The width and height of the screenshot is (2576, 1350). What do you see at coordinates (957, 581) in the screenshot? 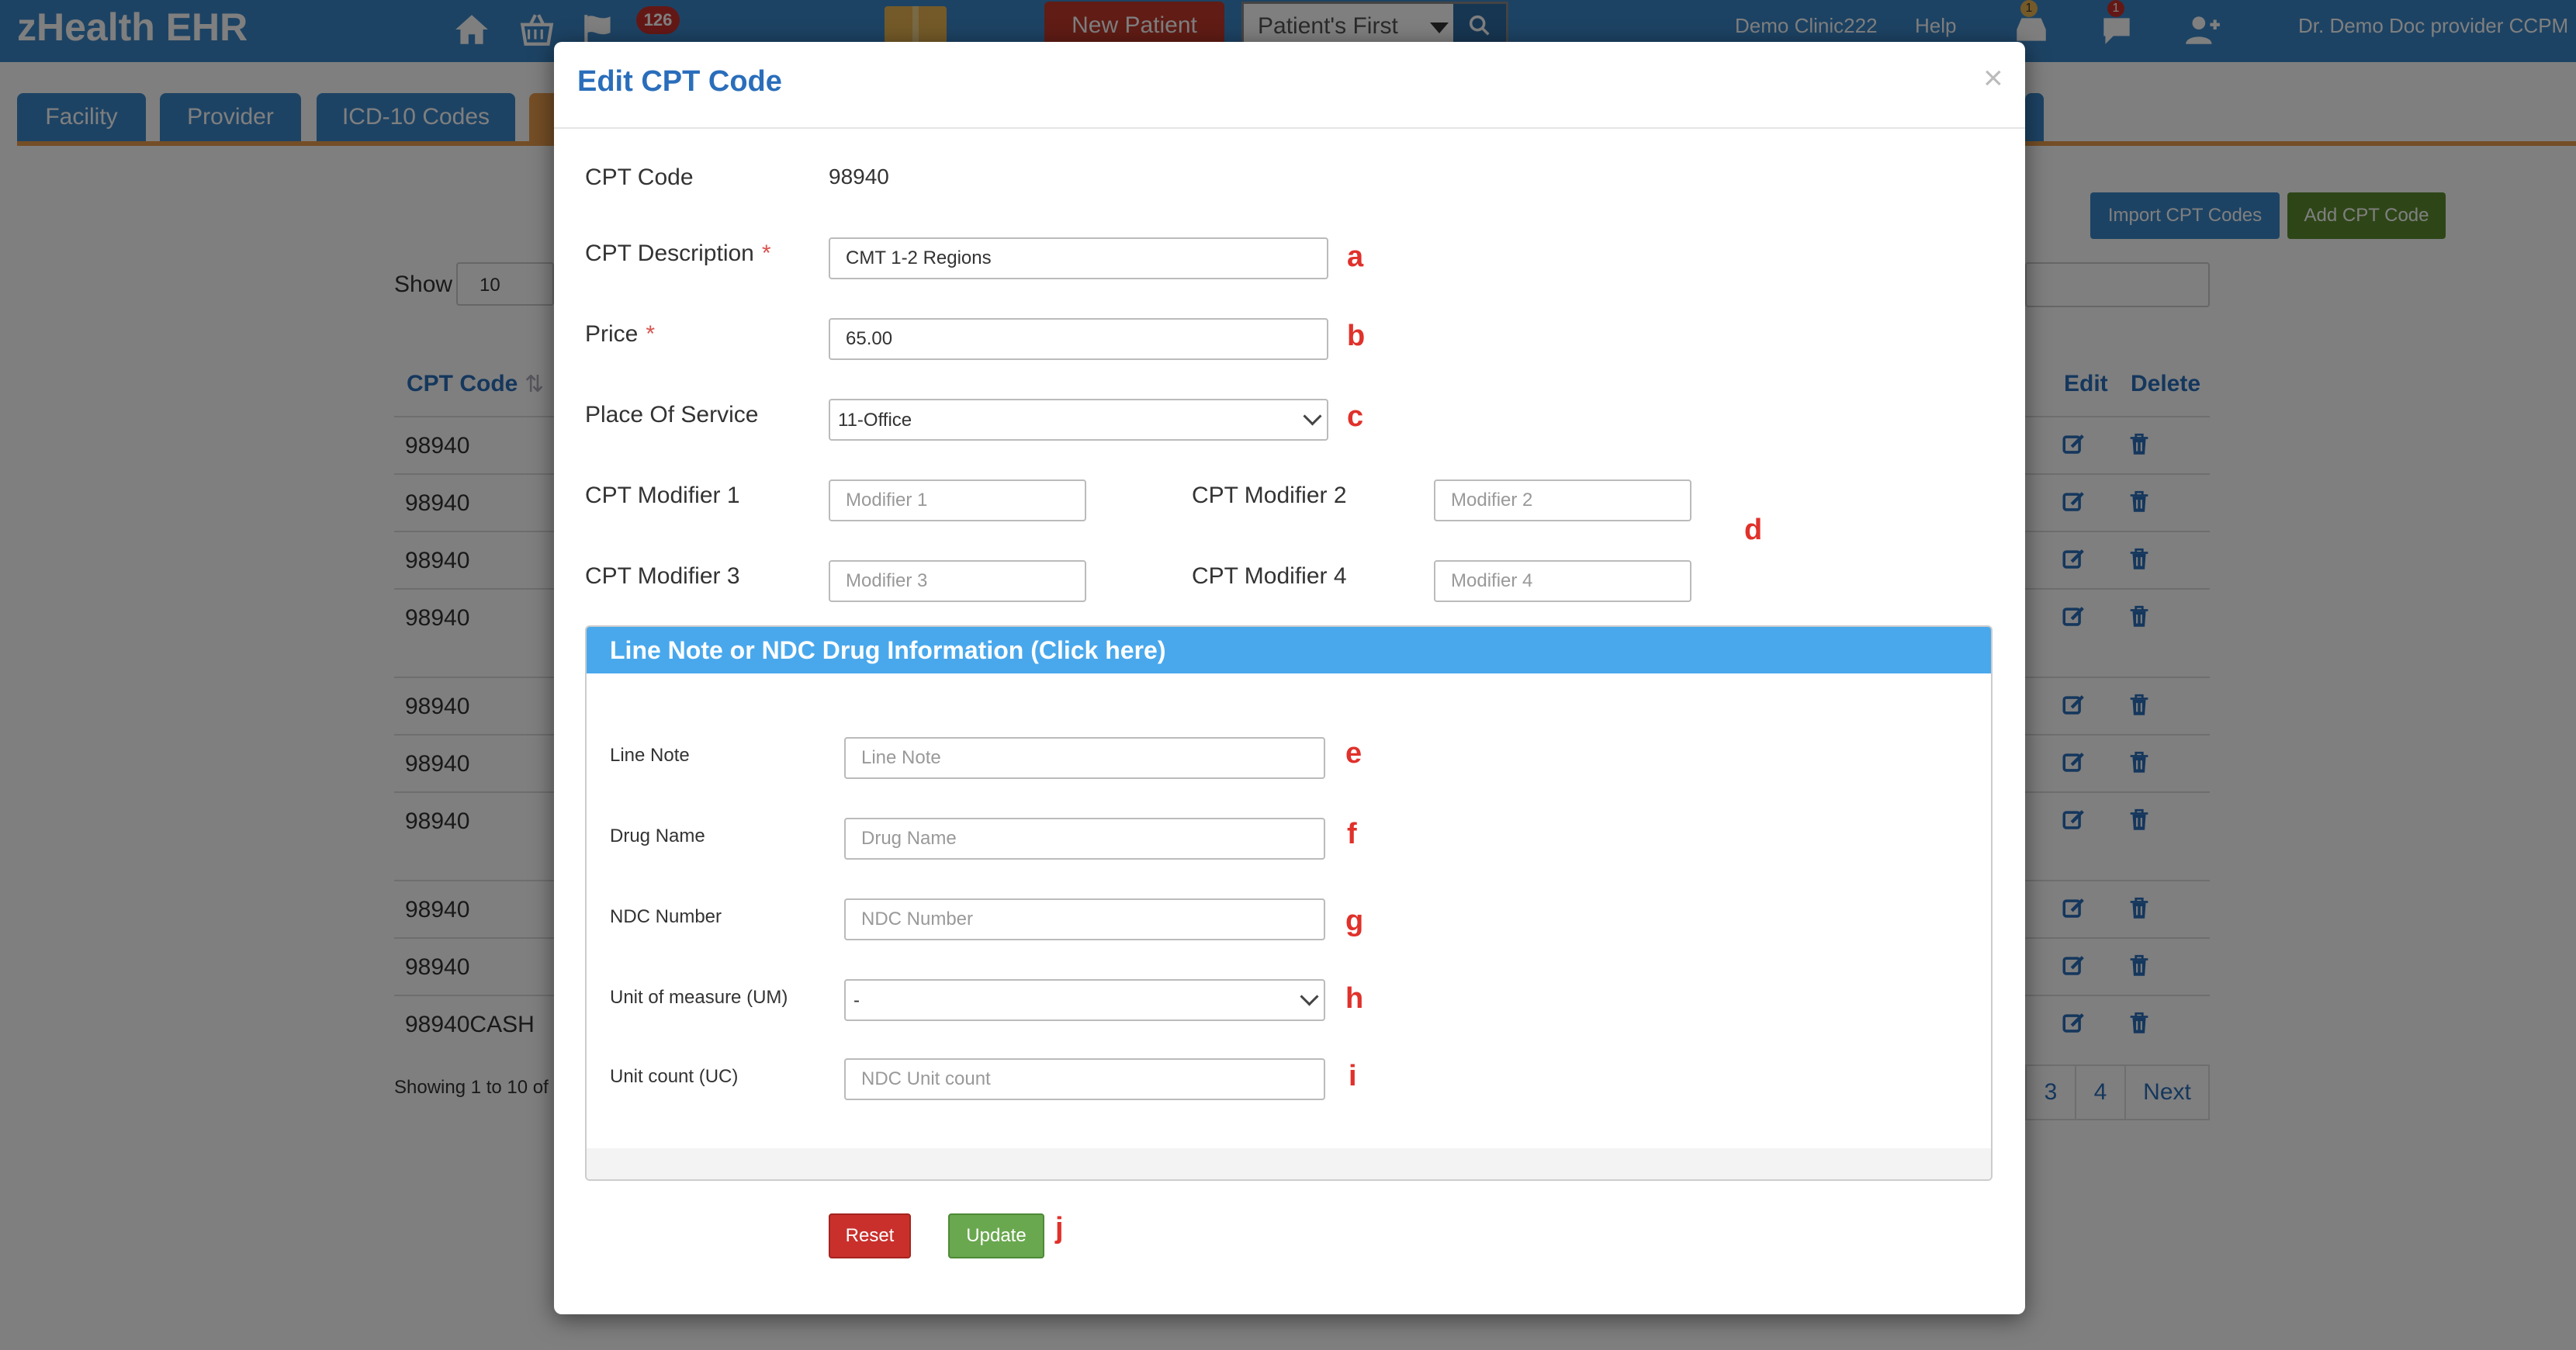
I see `modifier3-input` at bounding box center [957, 581].